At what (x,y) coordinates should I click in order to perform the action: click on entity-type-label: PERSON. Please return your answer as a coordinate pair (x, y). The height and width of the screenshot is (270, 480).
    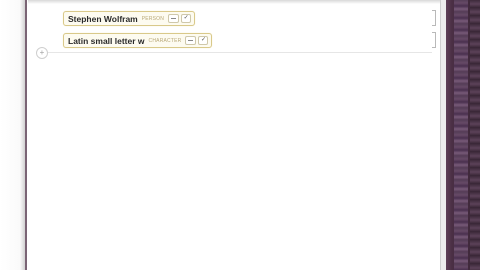
    Looking at the image, I should click on (153, 18).